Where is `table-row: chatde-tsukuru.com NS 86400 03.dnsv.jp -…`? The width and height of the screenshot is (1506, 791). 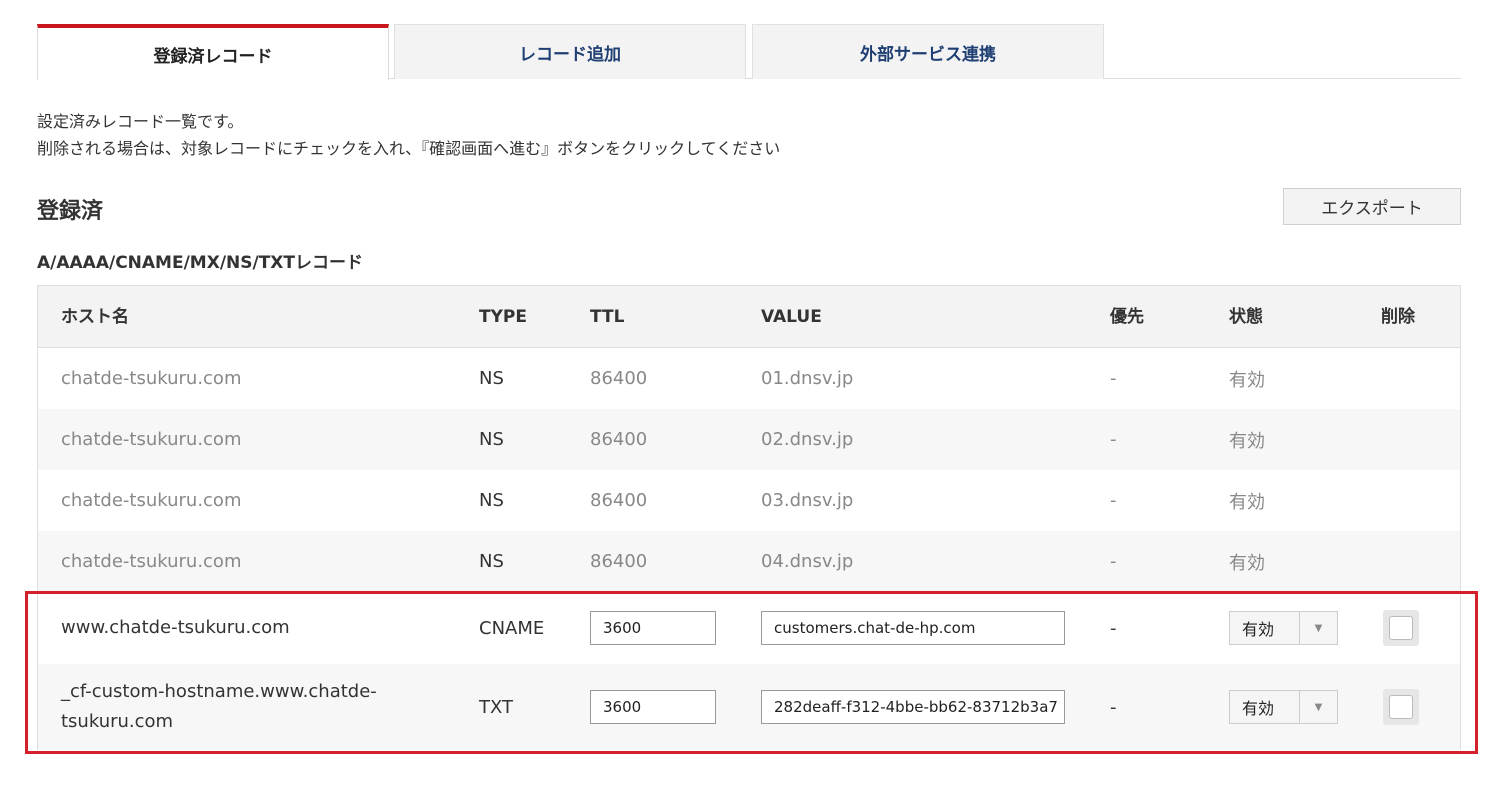
table-row: chatde-tsukuru.com NS 86400 03.dnsv.jp -… is located at coordinates (749, 500).